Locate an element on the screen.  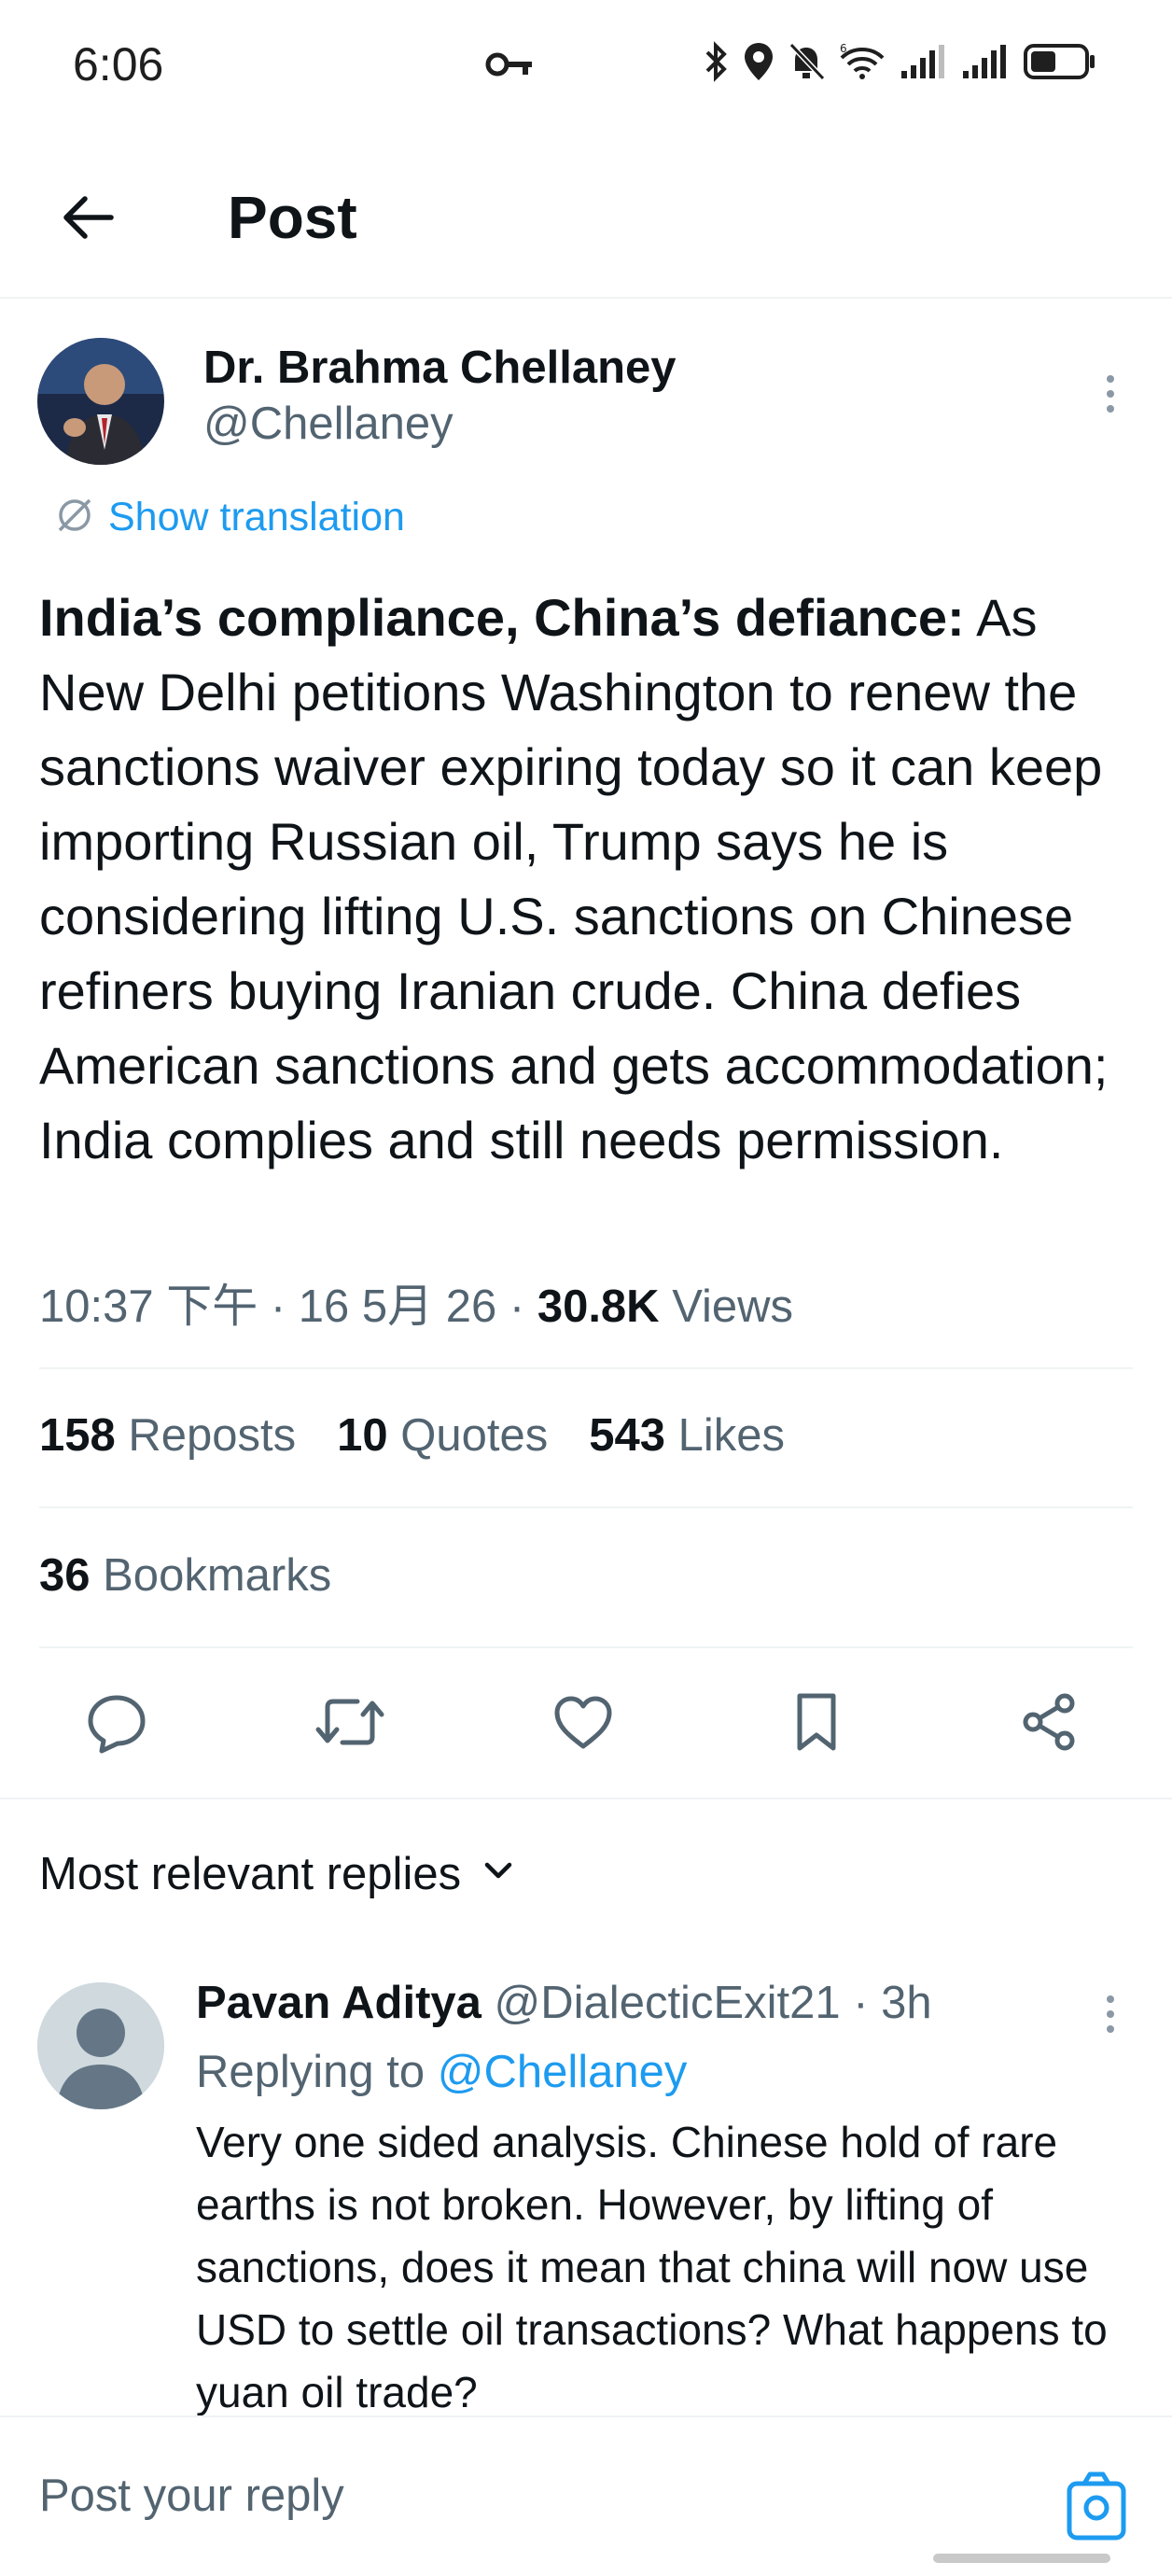
replies-heading: Most relevant replies is located at coordinates (251, 1874).